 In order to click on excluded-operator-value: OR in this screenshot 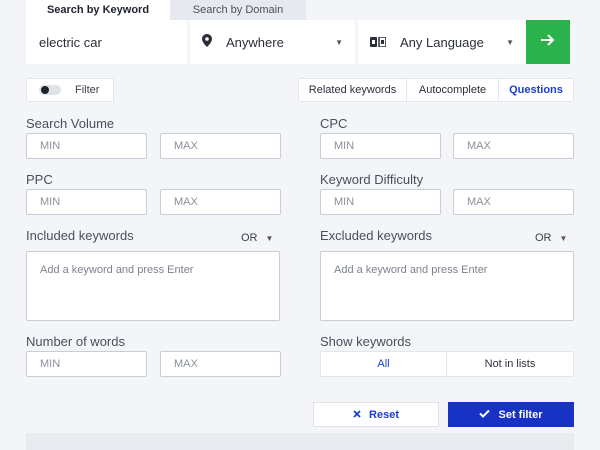, I will do `click(543, 238)`.